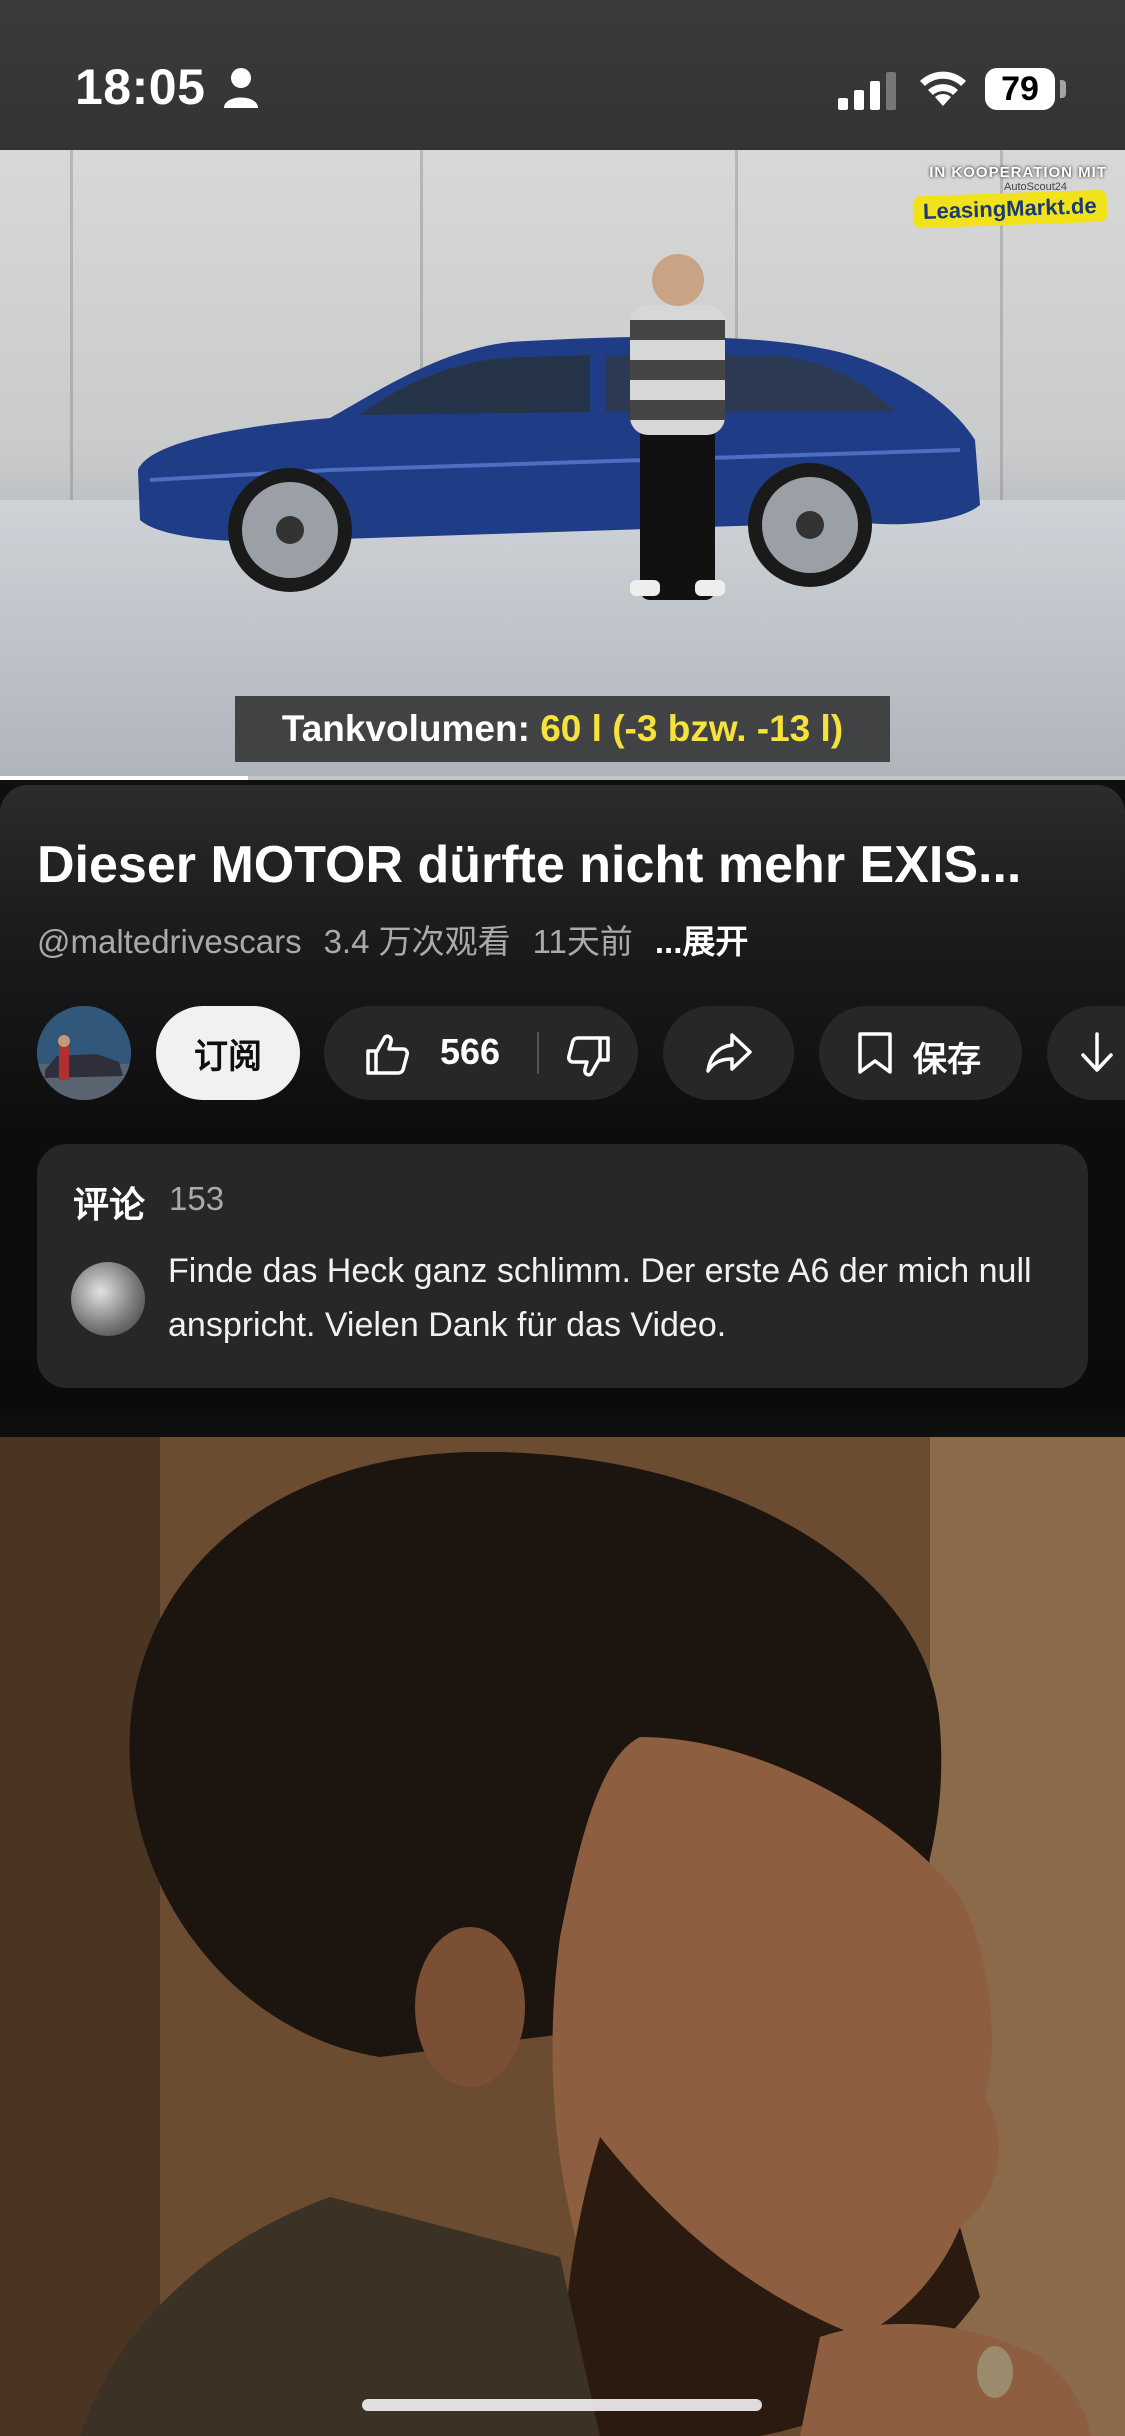 This screenshot has height=2436, width=1125. I want to click on signal-icon, so click(867, 91).